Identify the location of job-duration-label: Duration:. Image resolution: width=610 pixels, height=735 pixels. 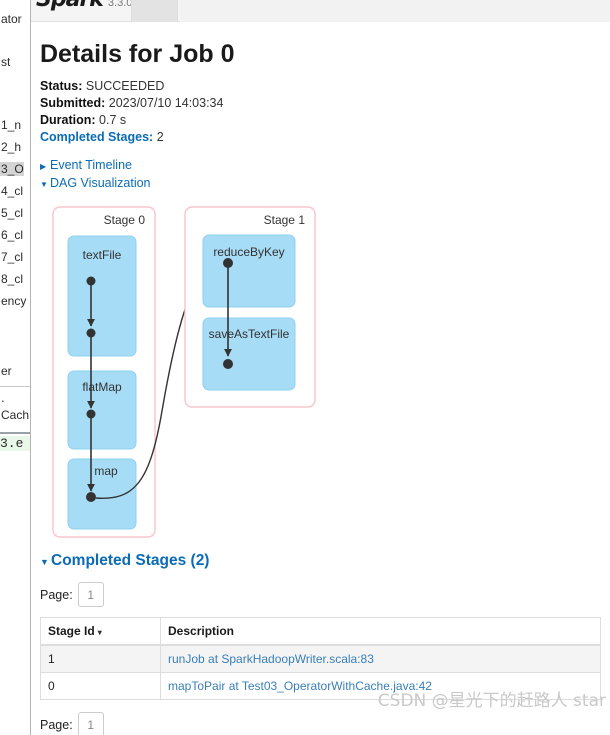
(68, 120).